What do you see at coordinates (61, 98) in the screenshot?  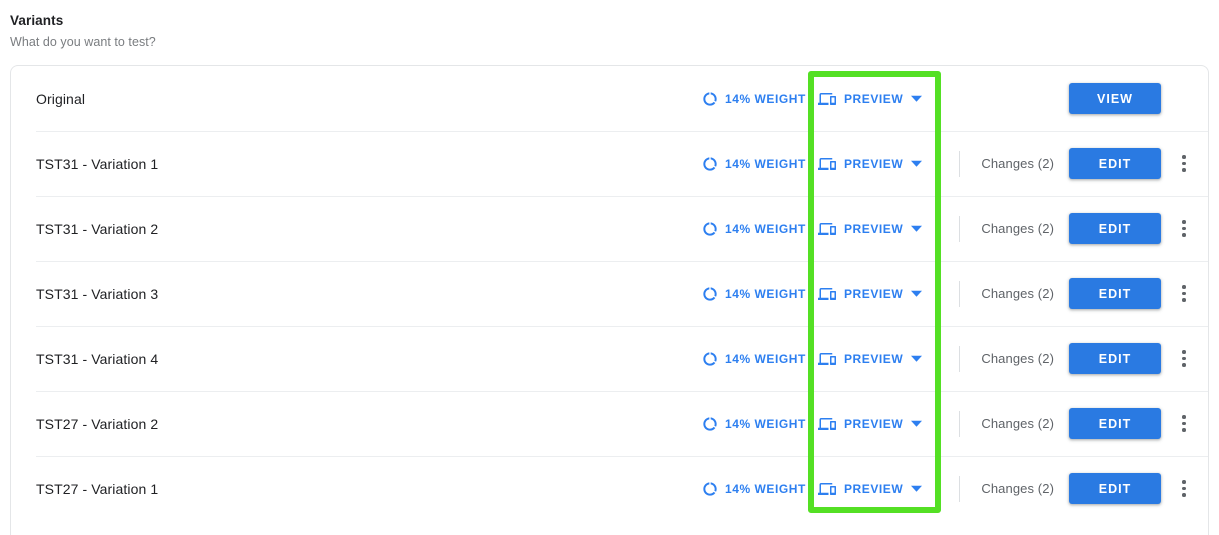 I see `variant-name: Original` at bounding box center [61, 98].